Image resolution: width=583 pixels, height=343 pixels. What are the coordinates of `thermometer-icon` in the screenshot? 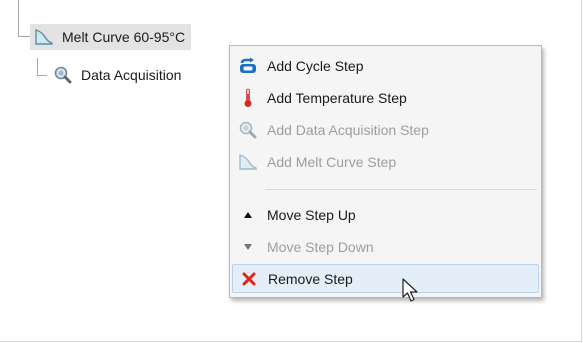 It's located at (248, 98).